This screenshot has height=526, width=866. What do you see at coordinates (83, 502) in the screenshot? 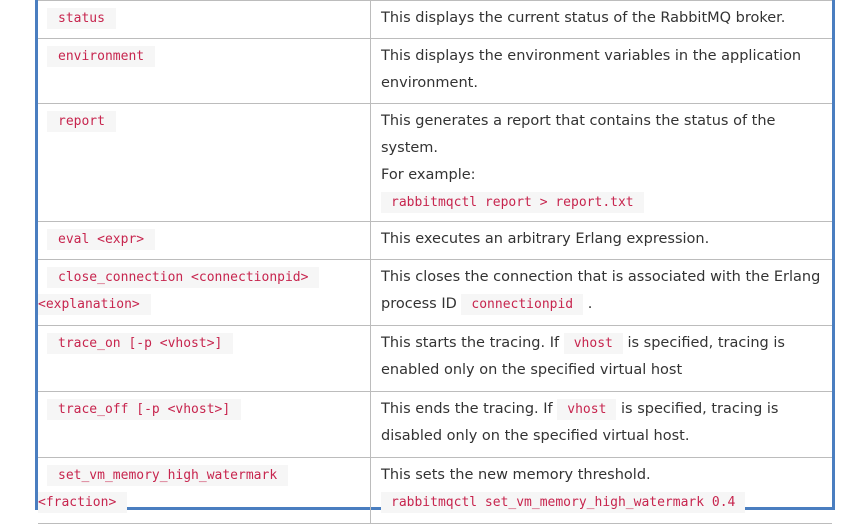
I see `command-code-arg: <fraction>` at bounding box center [83, 502].